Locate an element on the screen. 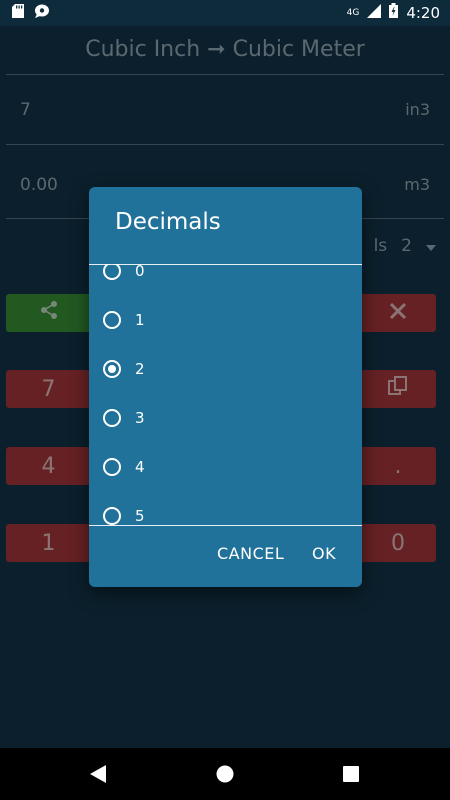  option-label: 3 is located at coordinates (140, 417).